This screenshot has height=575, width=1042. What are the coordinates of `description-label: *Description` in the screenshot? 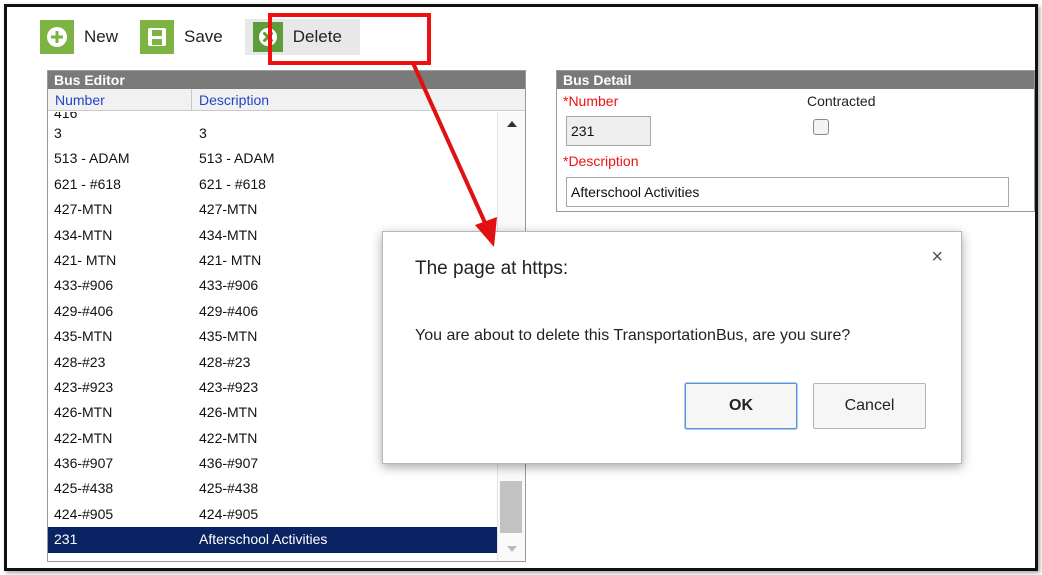 It's located at (601, 161).